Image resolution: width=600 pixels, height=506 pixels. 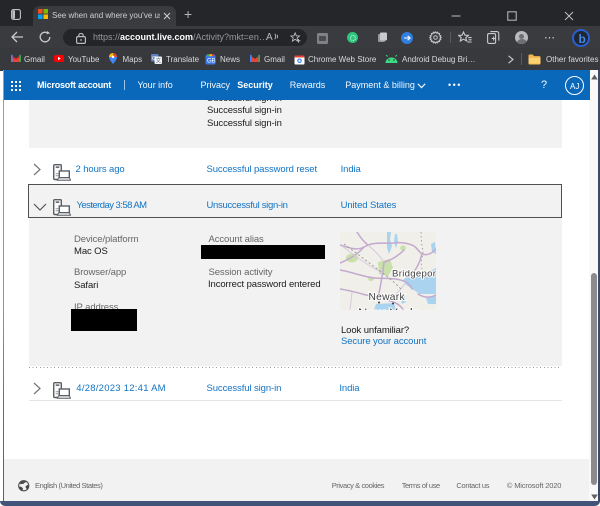 What do you see at coordinates (159, 60) in the screenshot?
I see `svg-text: 文` at bounding box center [159, 60].